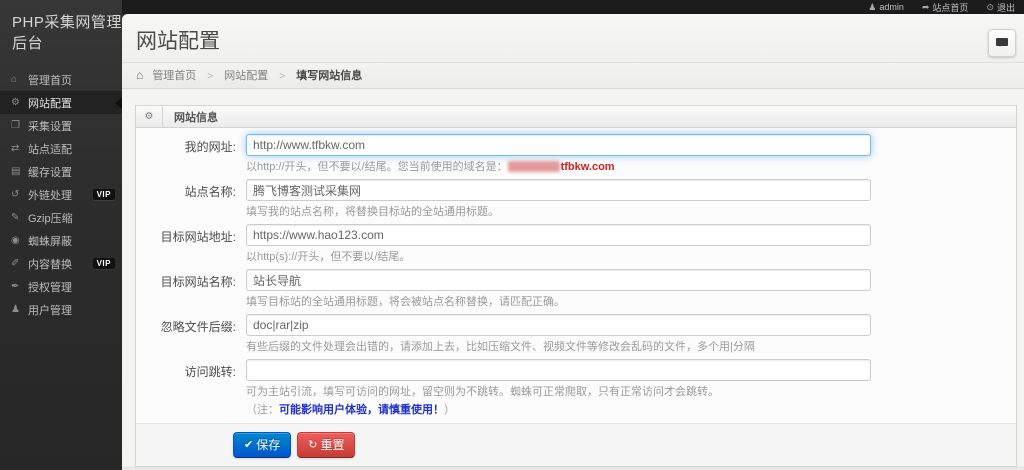  Describe the element at coordinates (533, 166) in the screenshot. I see `censored-domain-block` at that location.